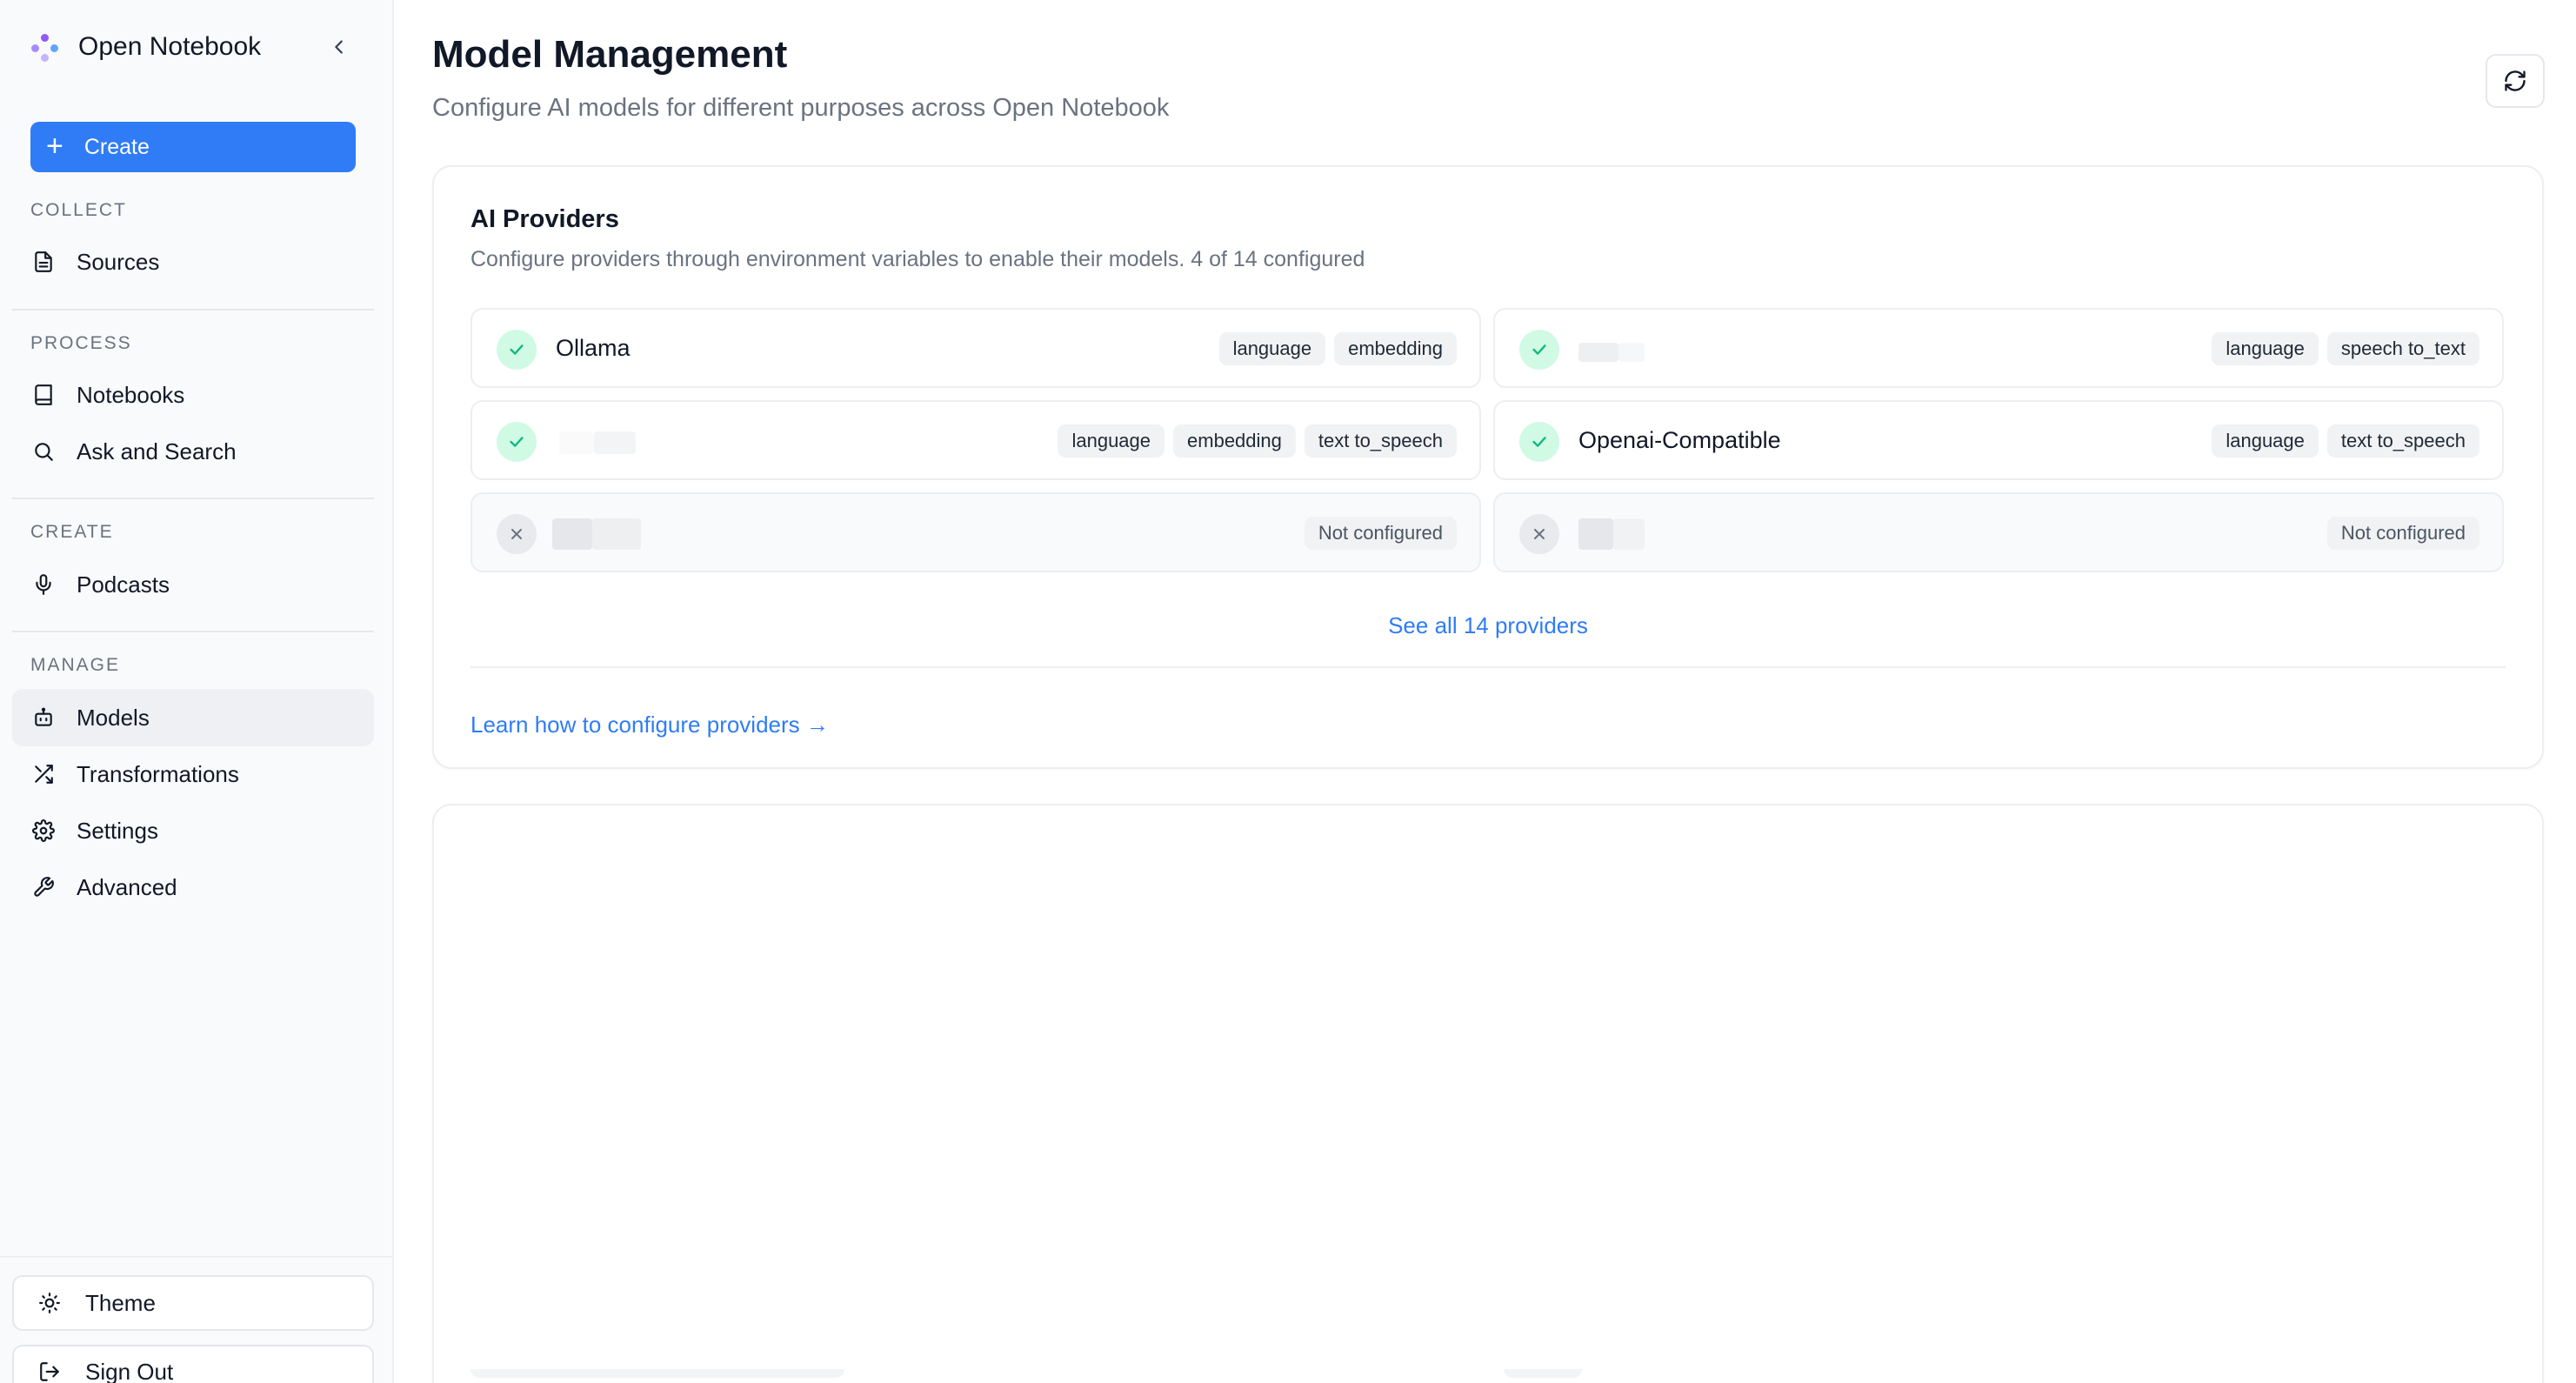  What do you see at coordinates (649, 725) in the screenshot?
I see `learn-configure-providers-link: Learn how to configure providers →` at bounding box center [649, 725].